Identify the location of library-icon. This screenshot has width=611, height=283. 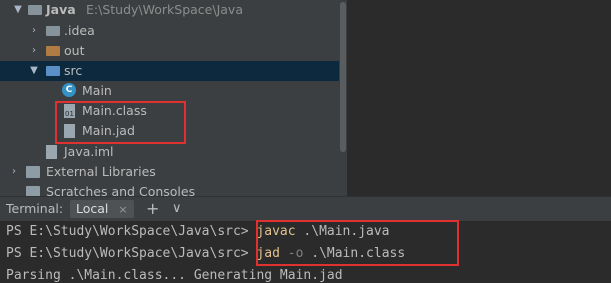
(33, 172).